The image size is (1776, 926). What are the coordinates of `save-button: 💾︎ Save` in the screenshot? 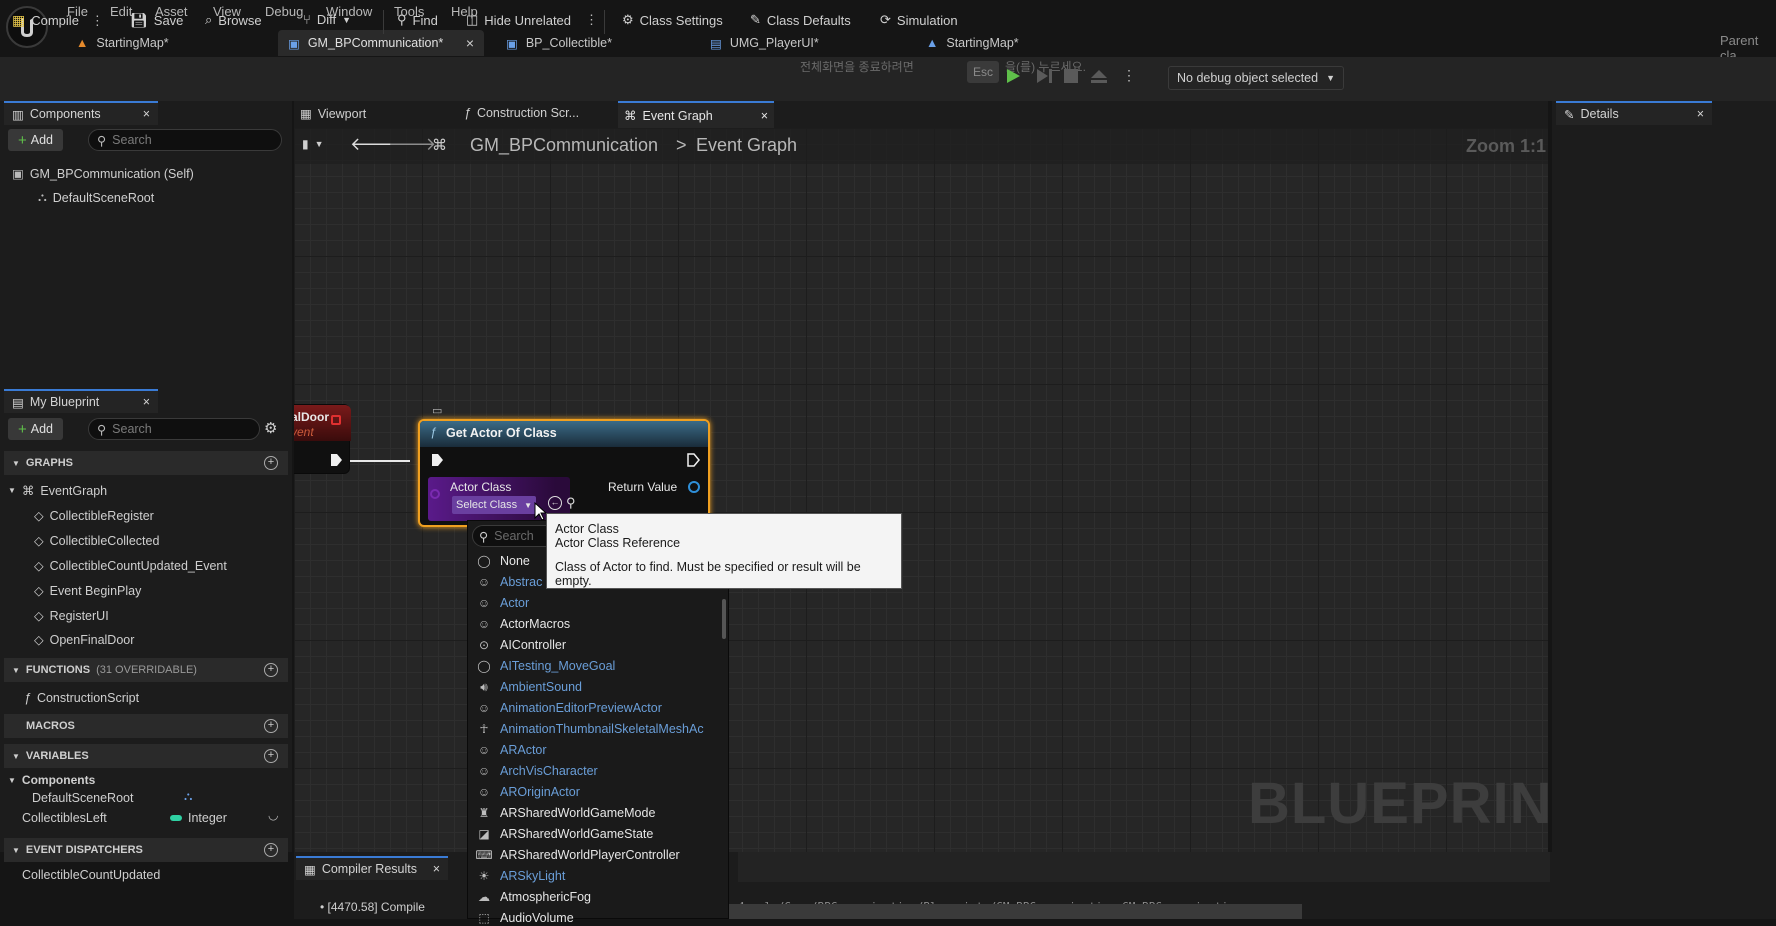 It's located at (156, 20).